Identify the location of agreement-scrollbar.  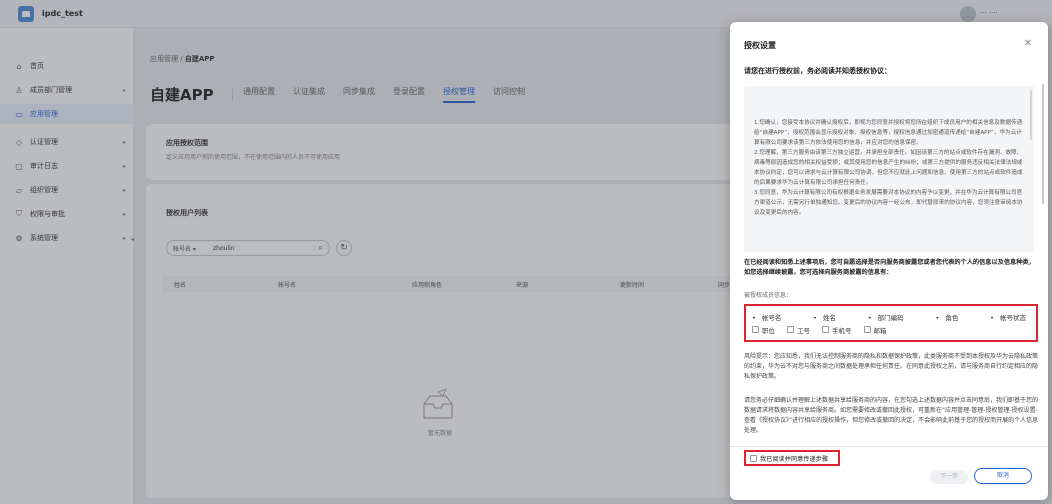
(1031, 115).